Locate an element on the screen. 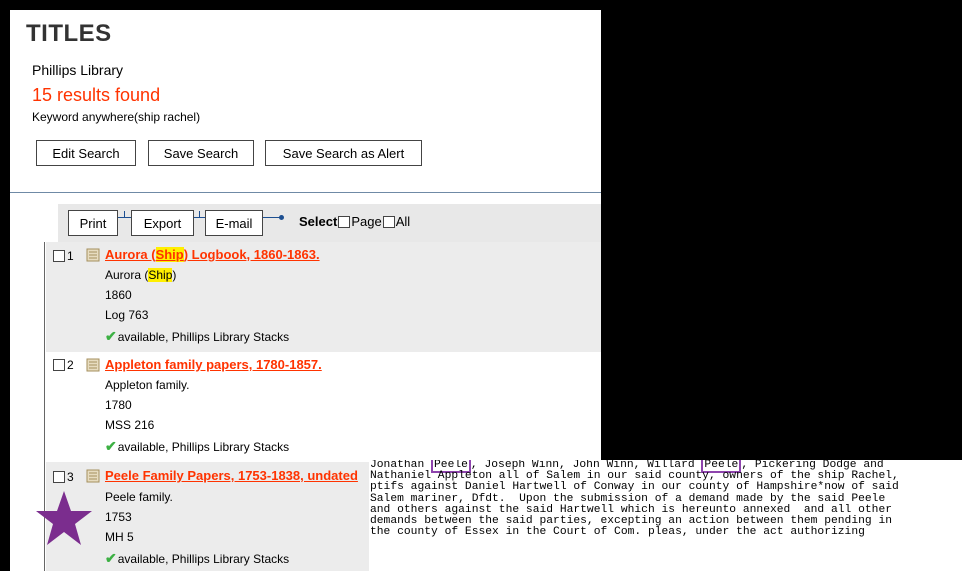  record-title-link: Appleton family papers, 1780-1857. is located at coordinates (213, 364).